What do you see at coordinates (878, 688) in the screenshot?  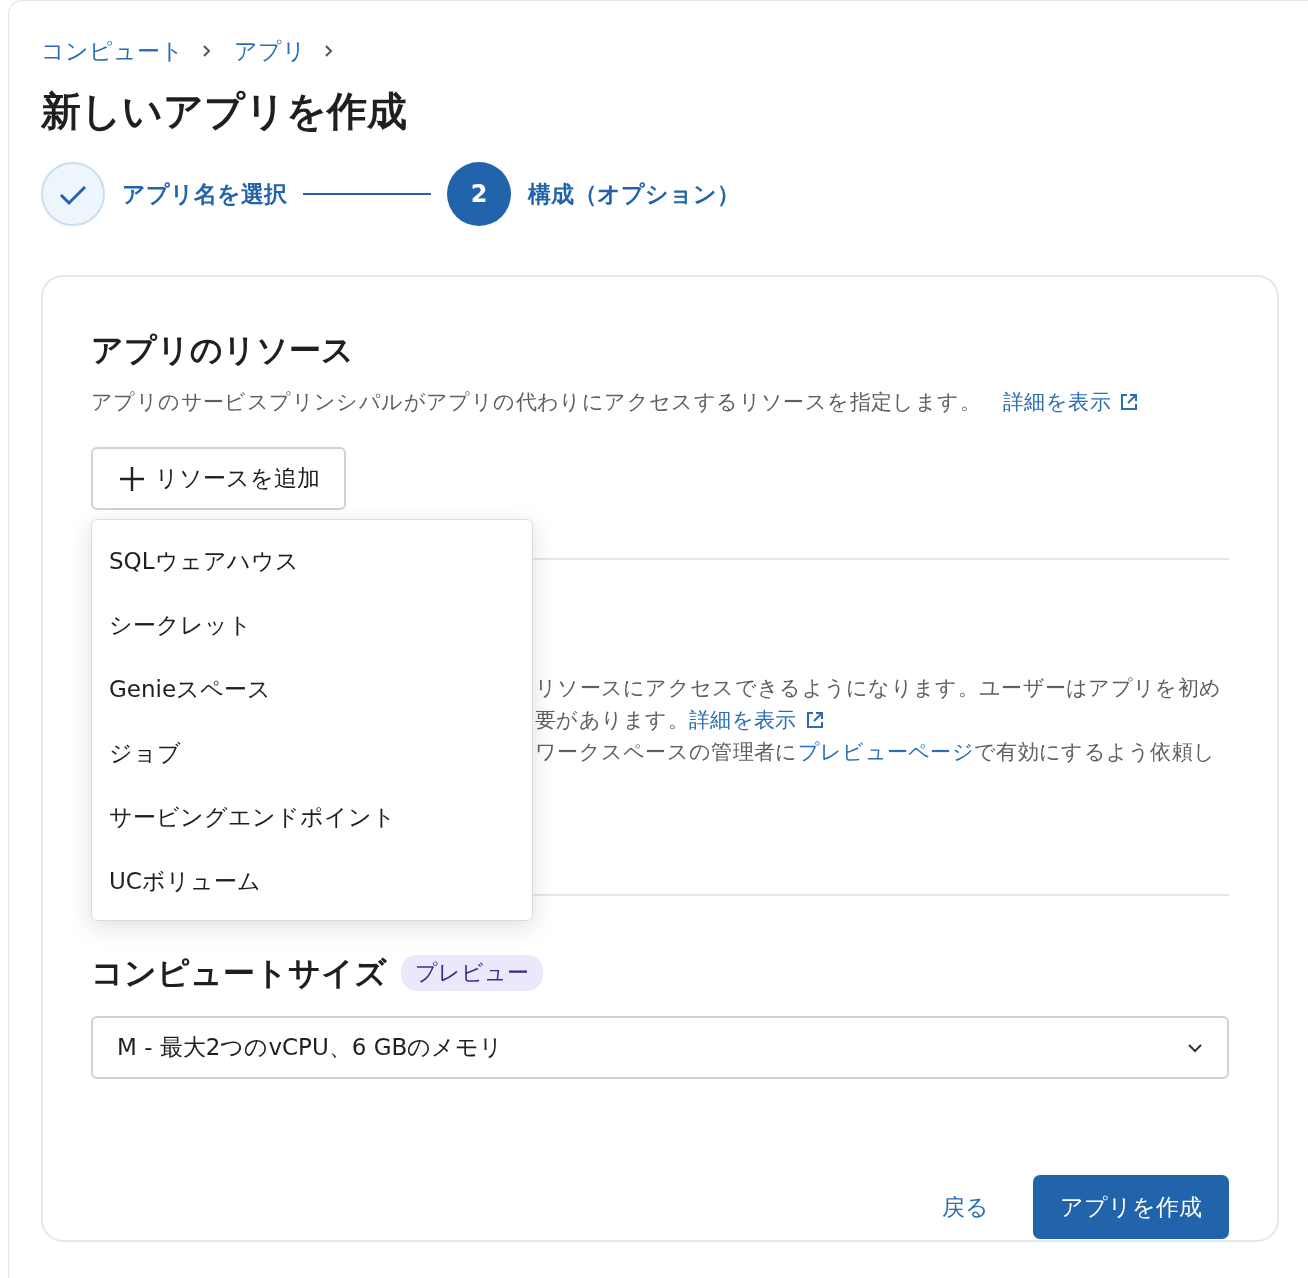 I see `body-text: リソースにアクセスできるようになります。ユーザーはアプリを初め` at bounding box center [878, 688].